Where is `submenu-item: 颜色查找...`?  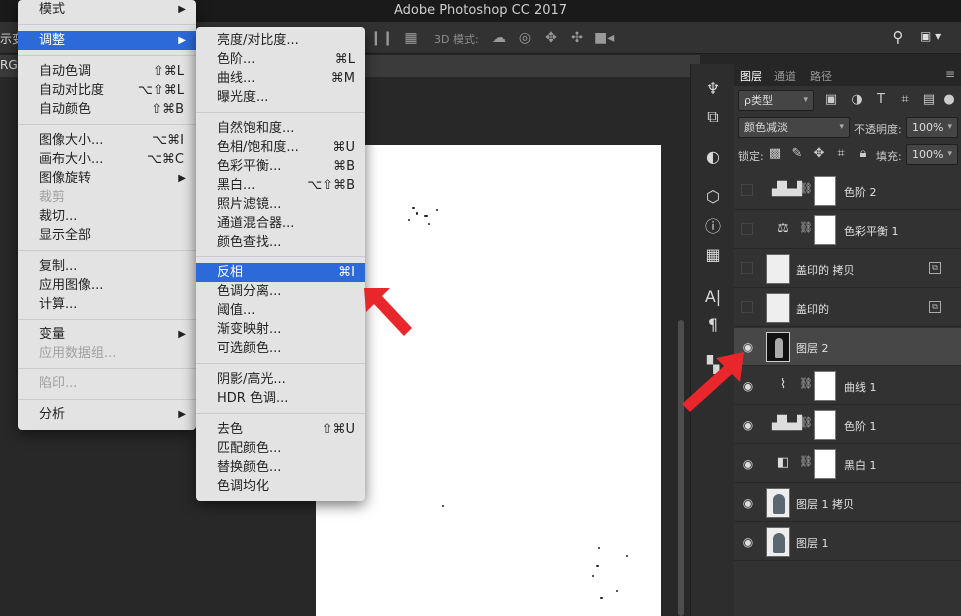 submenu-item: 颜色查找... is located at coordinates (280, 242).